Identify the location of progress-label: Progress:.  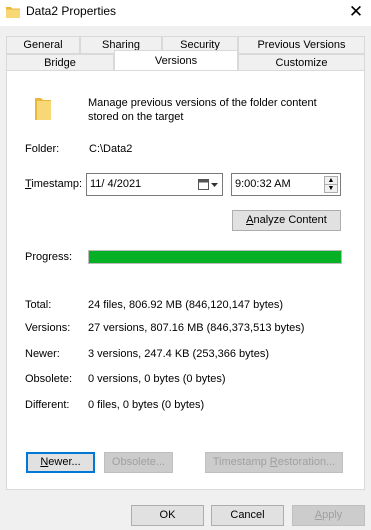
(49, 257).